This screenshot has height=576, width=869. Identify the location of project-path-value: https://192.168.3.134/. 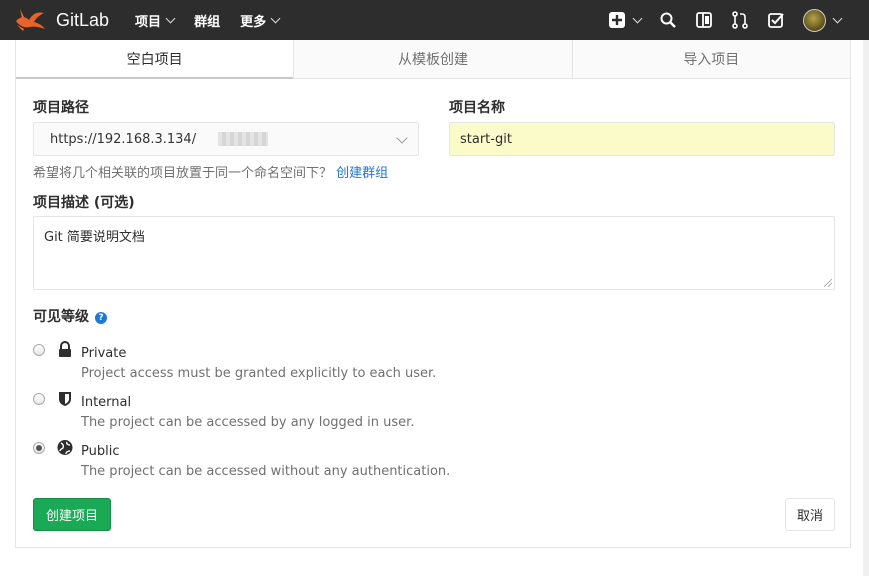
(123, 139).